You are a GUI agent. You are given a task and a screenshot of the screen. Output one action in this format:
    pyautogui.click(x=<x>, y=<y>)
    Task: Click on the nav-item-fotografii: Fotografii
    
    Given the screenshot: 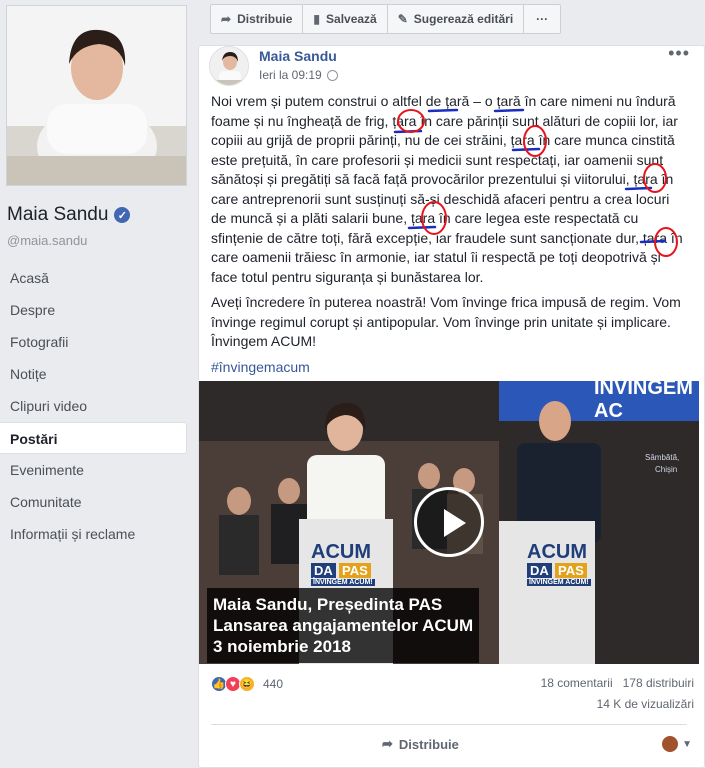 What is the action you would take?
    pyautogui.click(x=93, y=342)
    